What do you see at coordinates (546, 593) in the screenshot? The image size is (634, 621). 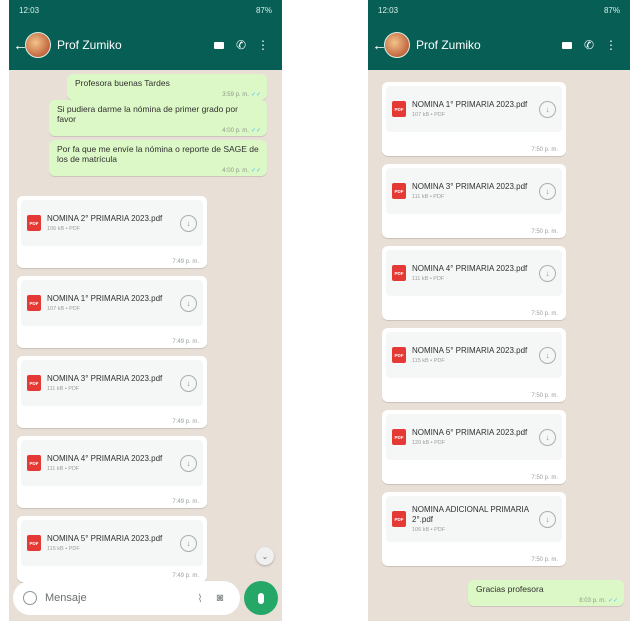 I see `message-outgoing: Gracias profesora 8:03 p. m. ✓✓` at bounding box center [546, 593].